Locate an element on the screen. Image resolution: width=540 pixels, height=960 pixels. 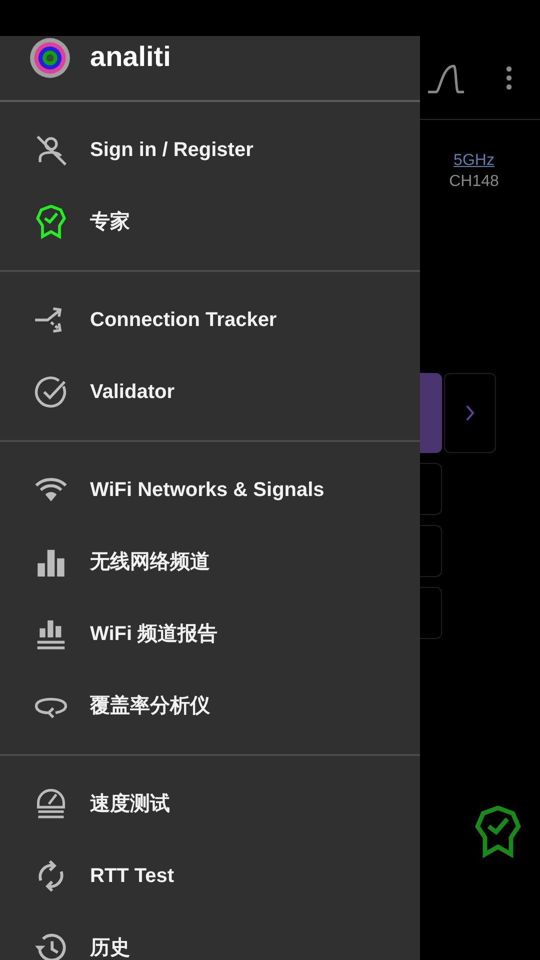
history-icon is located at coordinates (51, 945).